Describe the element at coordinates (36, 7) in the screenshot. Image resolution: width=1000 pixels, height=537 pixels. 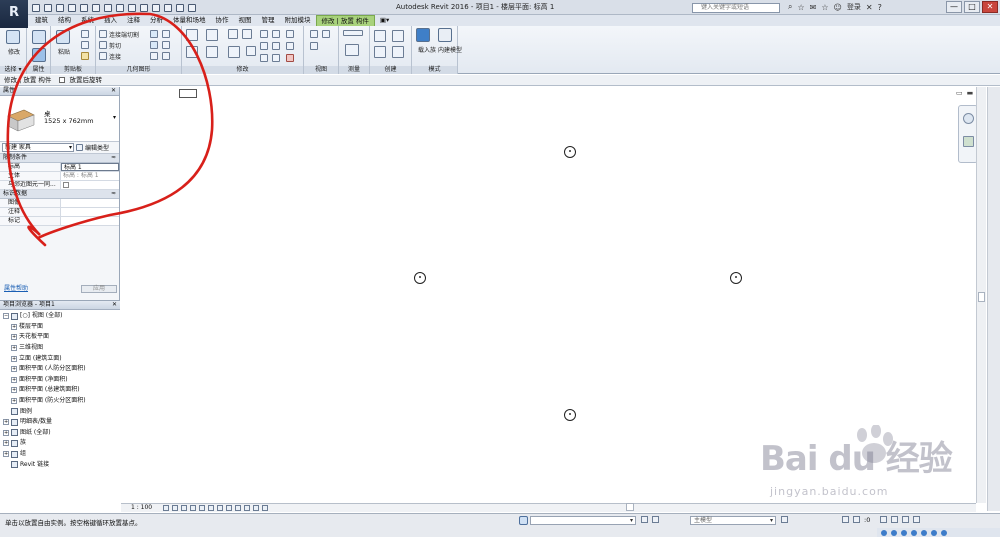
I see `open-icon` at that location.